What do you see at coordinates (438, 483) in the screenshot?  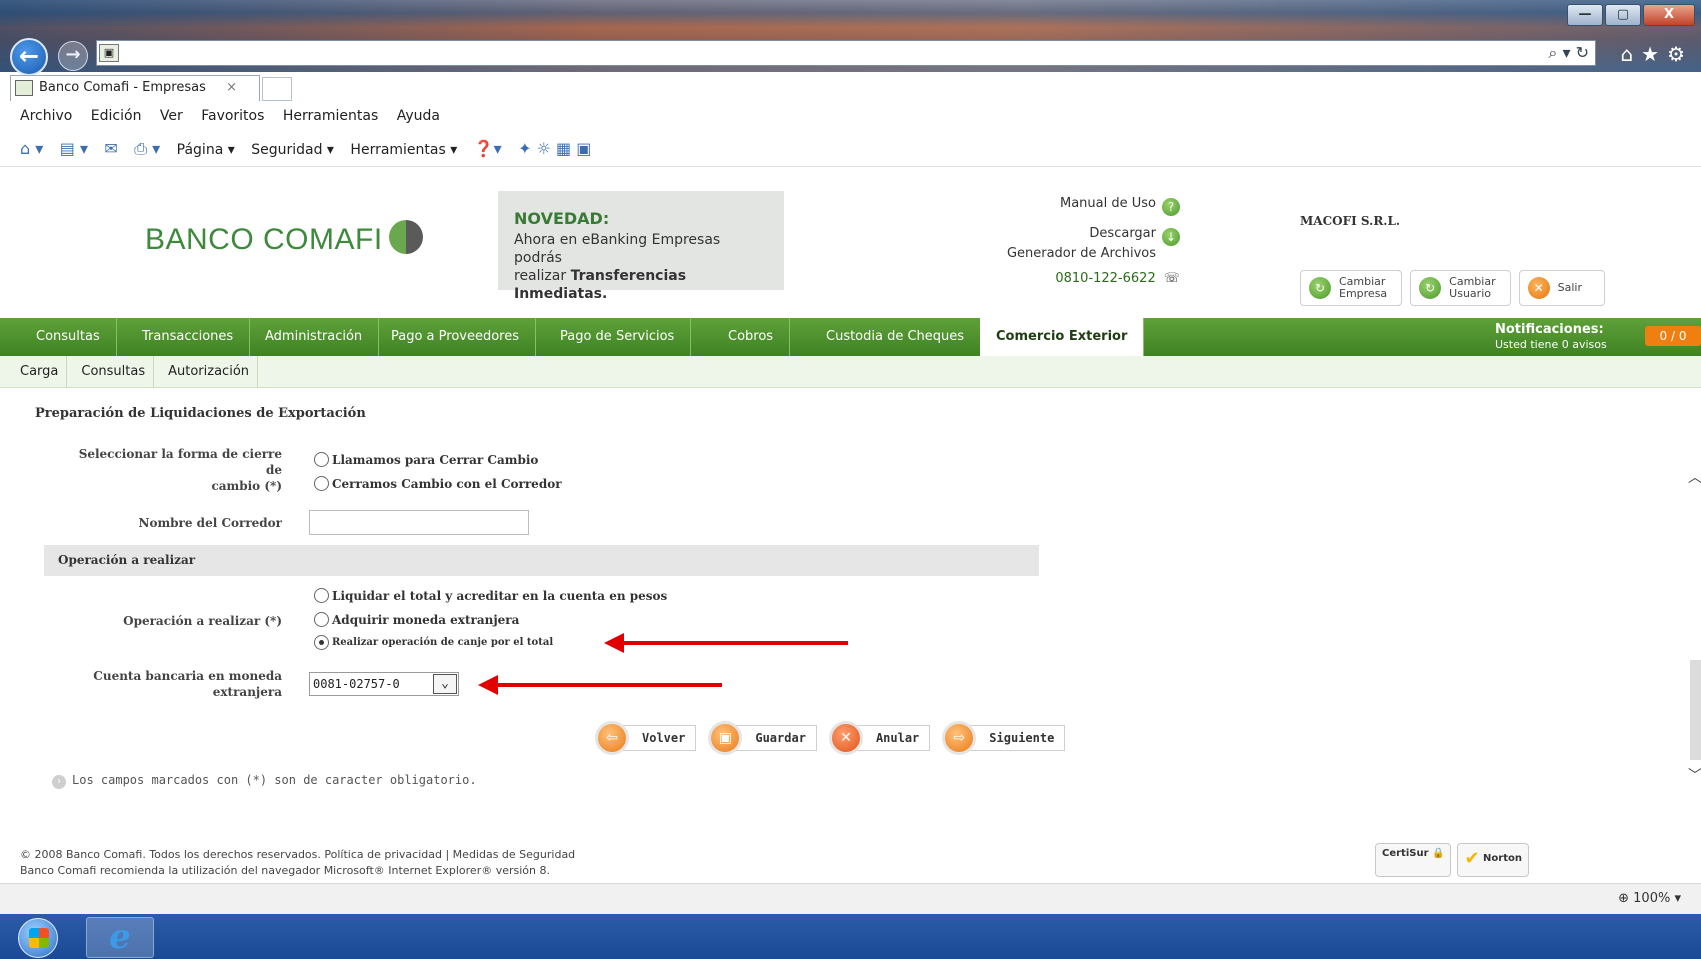 I see `radio-cerramos: Cerramos Cambio con el Corredor` at bounding box center [438, 483].